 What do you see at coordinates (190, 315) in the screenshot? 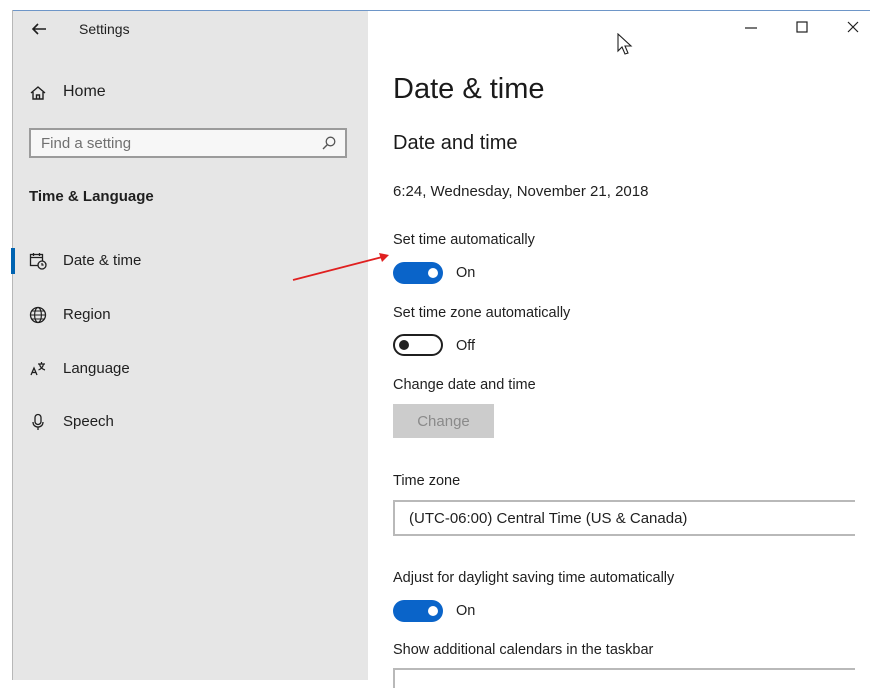
I see `sidebar-item-region: Region` at bounding box center [190, 315].